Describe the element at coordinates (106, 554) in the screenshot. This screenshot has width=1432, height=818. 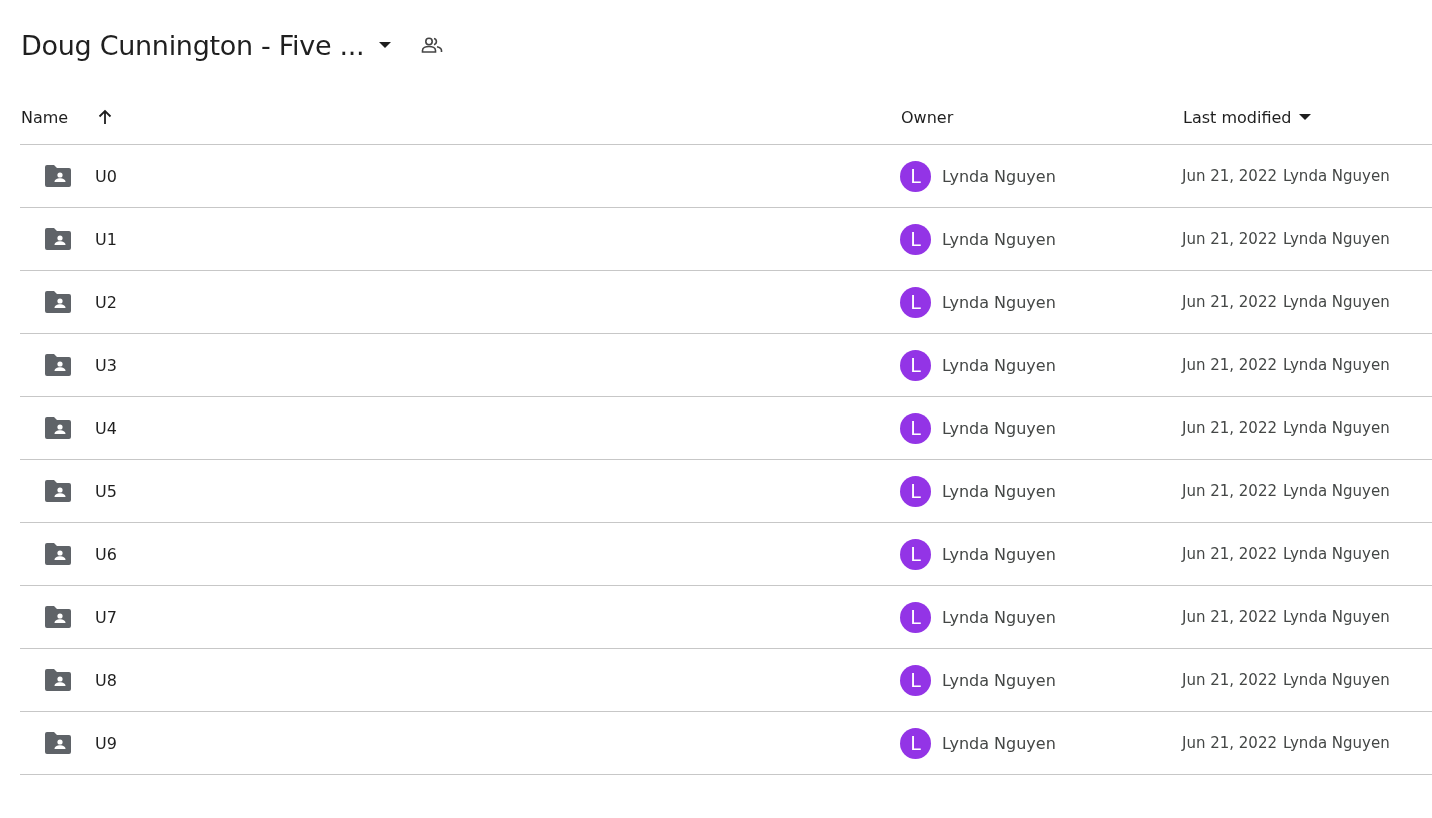
I see `folder-name: U6` at that location.